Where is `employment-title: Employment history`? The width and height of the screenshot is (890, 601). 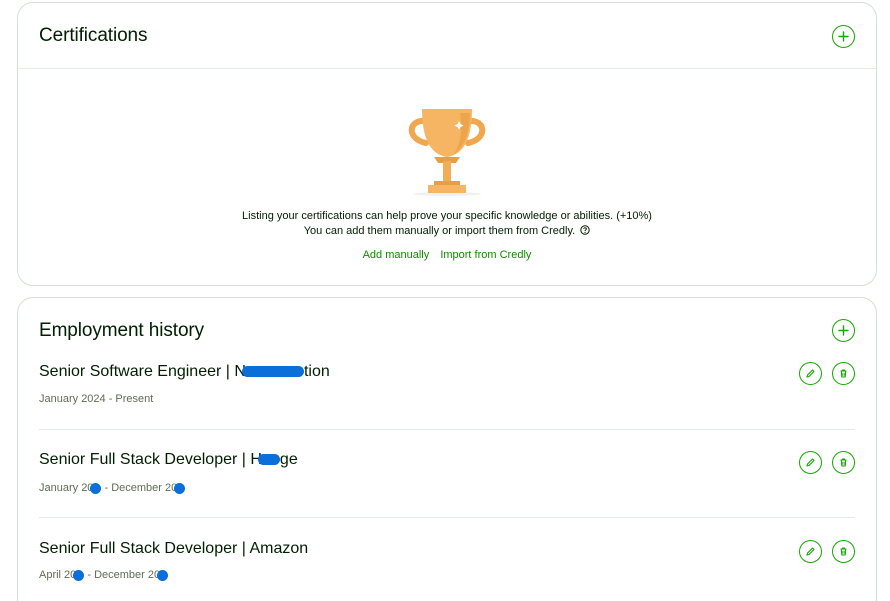 employment-title: Employment history is located at coordinates (122, 330).